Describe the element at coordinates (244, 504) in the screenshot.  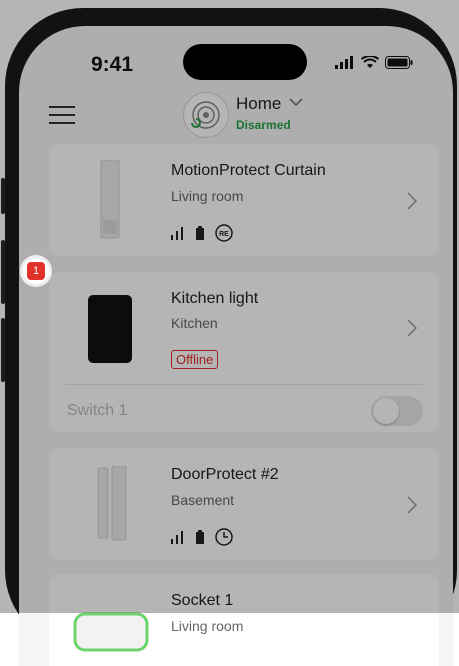
I see `device-card-doorprotect: DoorProtect #2 Basement` at that location.